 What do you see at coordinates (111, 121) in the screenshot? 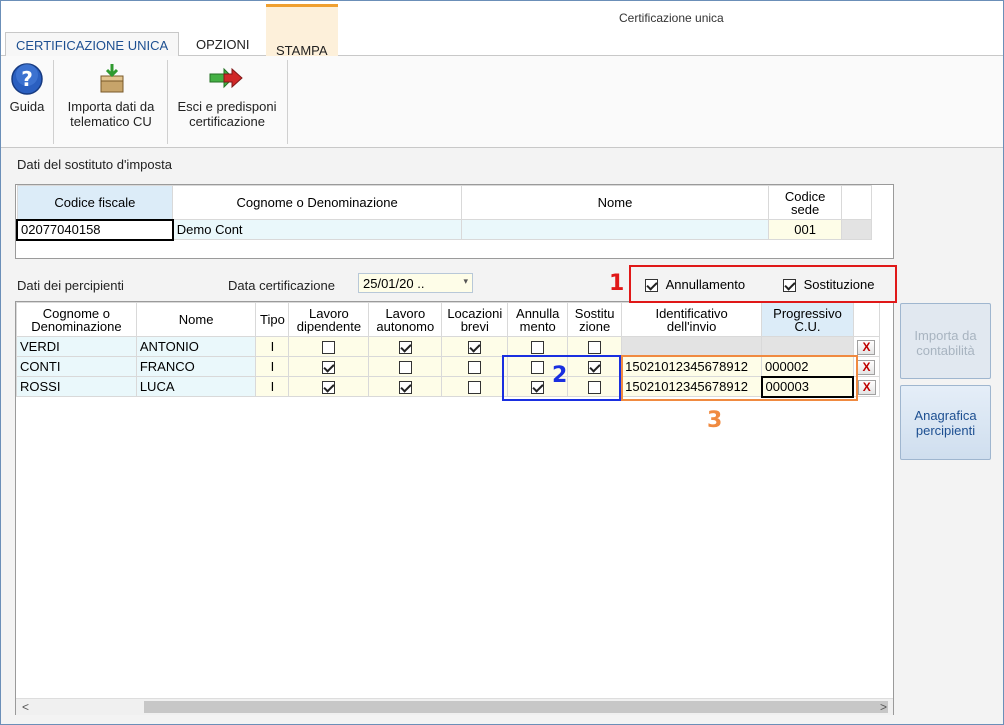
I see `importa-label-2: telematico CU` at bounding box center [111, 121].